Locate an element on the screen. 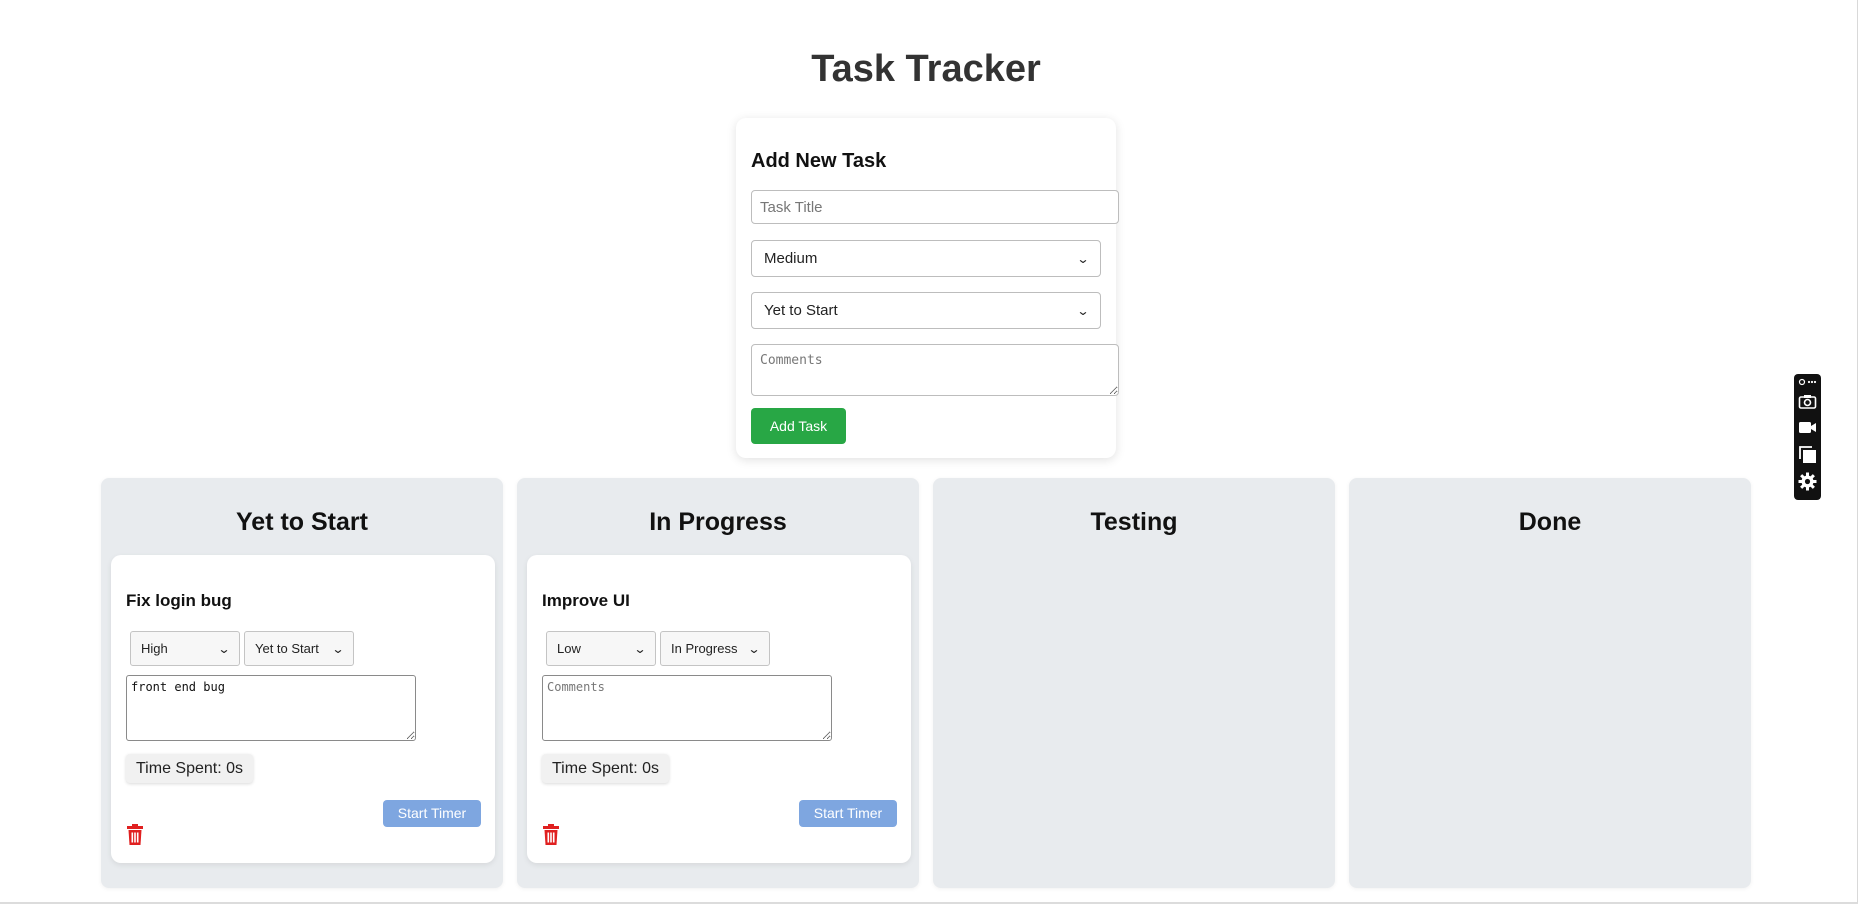 The height and width of the screenshot is (906, 1858). comments-field is located at coordinates (935, 370).